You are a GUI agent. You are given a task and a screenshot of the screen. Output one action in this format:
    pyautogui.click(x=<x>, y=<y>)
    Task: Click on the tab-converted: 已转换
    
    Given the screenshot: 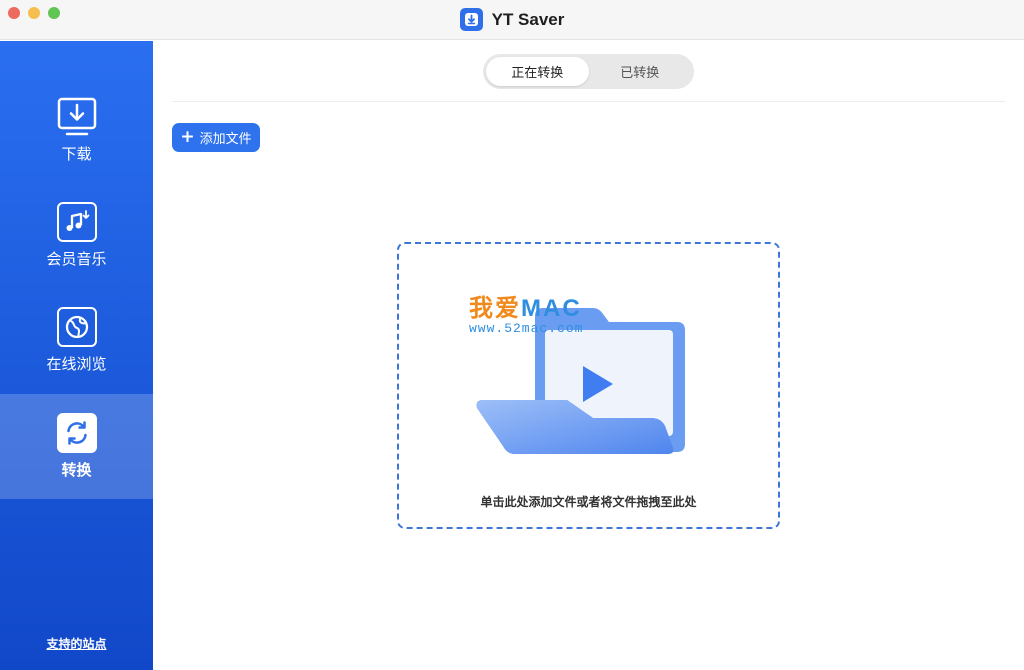 What is the action you would take?
    pyautogui.click(x=640, y=71)
    